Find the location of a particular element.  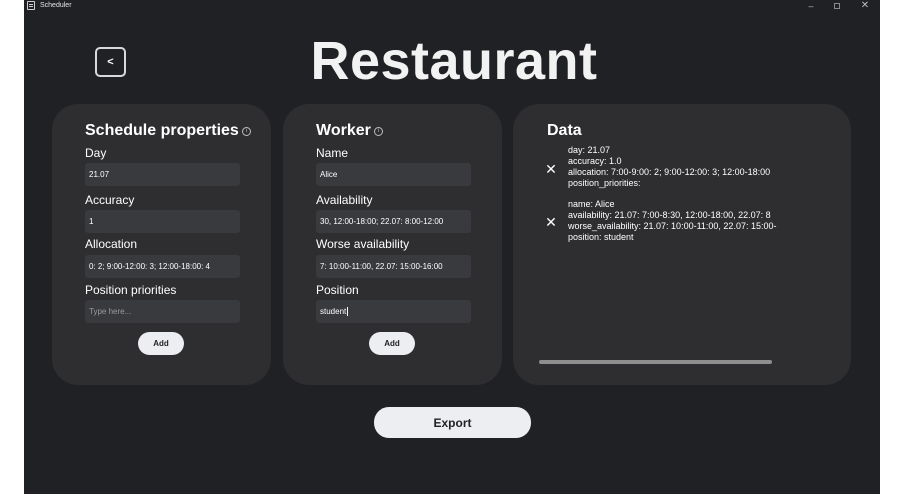

text-caret is located at coordinates (348, 312).